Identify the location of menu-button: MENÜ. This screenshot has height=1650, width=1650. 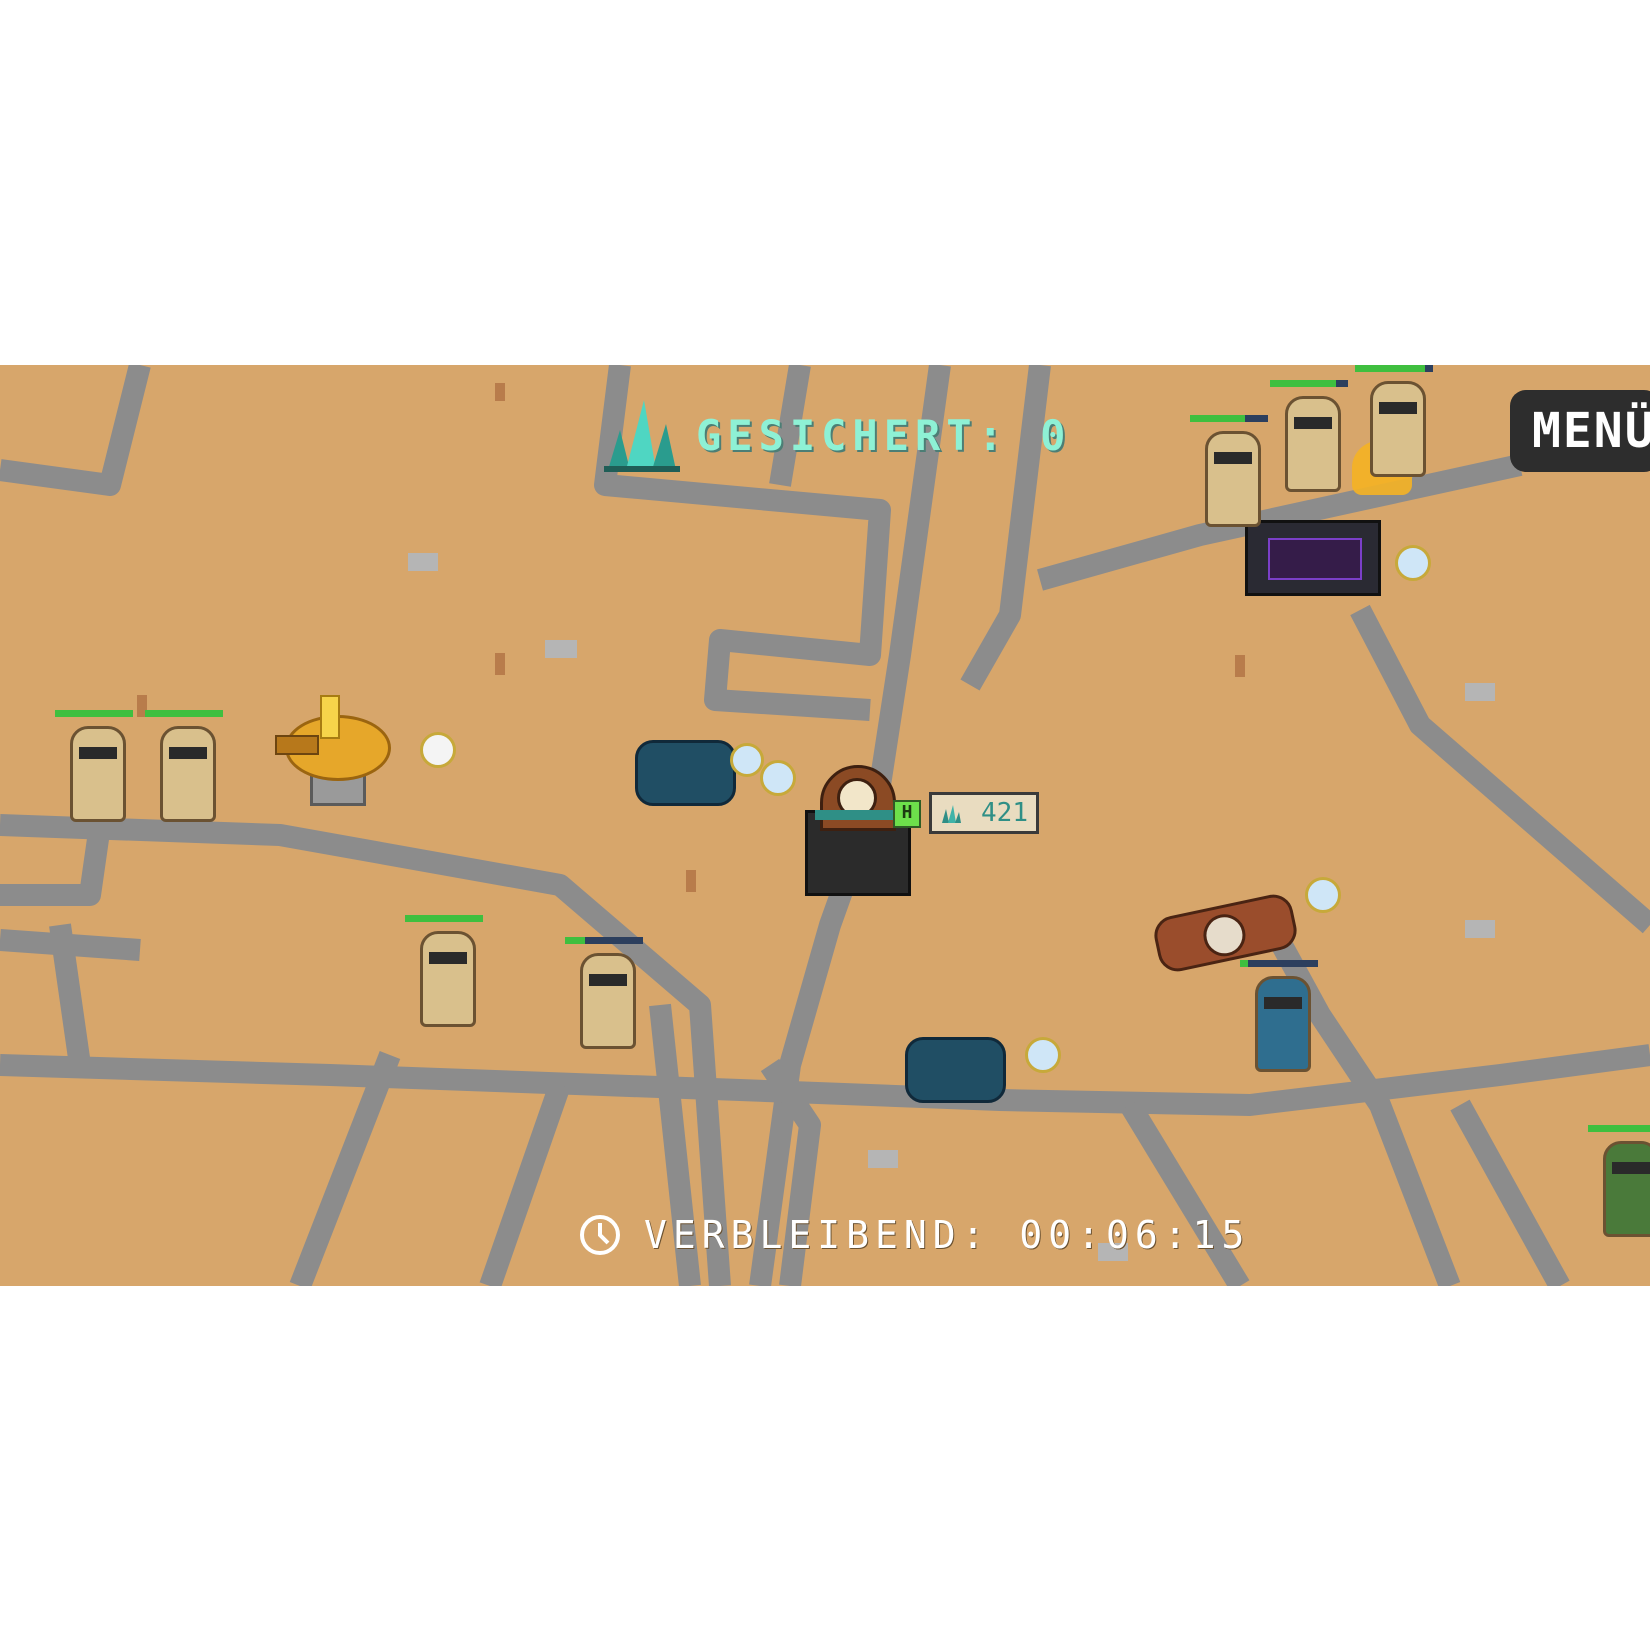
(1580, 431).